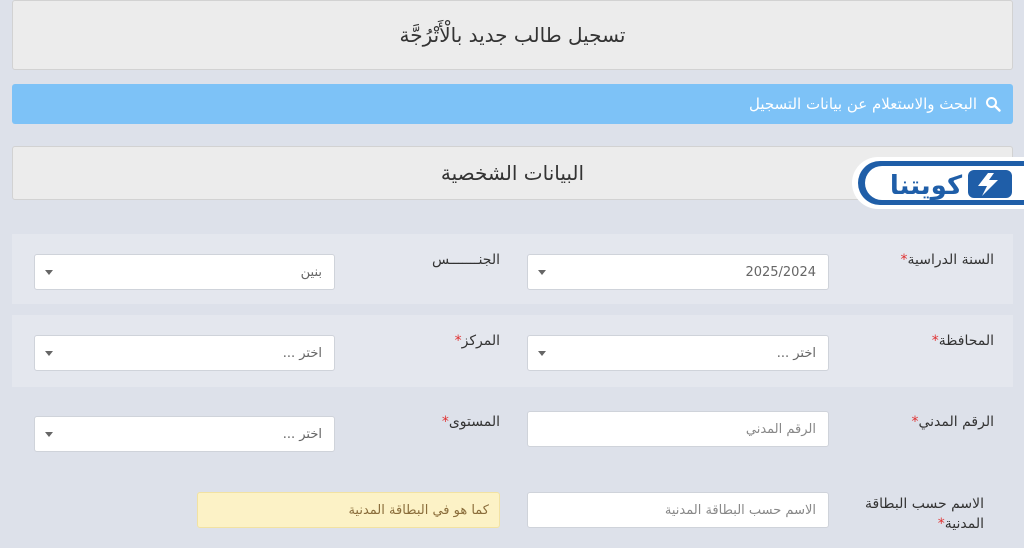 Image resolution: width=1024 pixels, height=548 pixels. Describe the element at coordinates (952, 422) in the screenshot. I see `civil-id-label: الرقم المدني*` at that location.